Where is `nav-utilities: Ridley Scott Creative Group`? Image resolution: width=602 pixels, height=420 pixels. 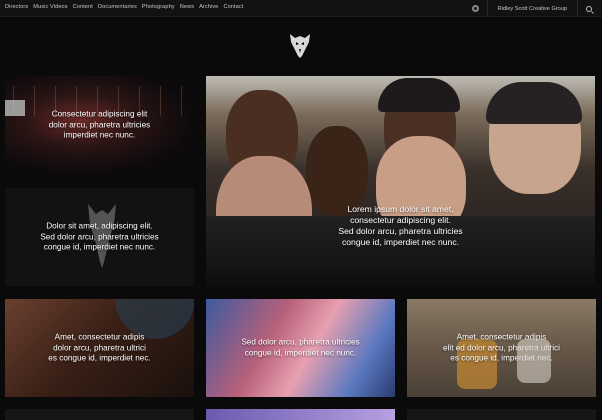
nav-utilities: Ridley Scott Creative Group is located at coordinates (536, 8).